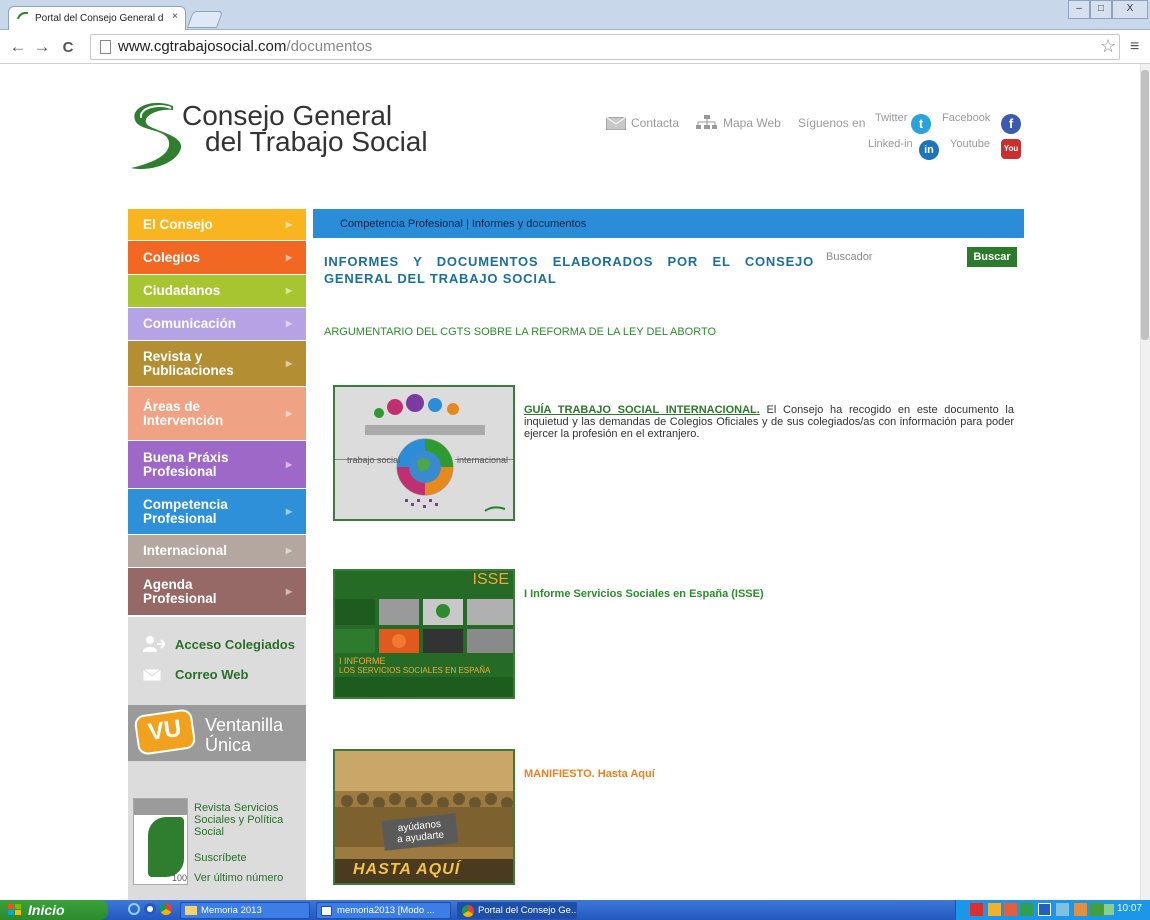  I want to click on linkedin-label: Linked-in, so click(890, 144).